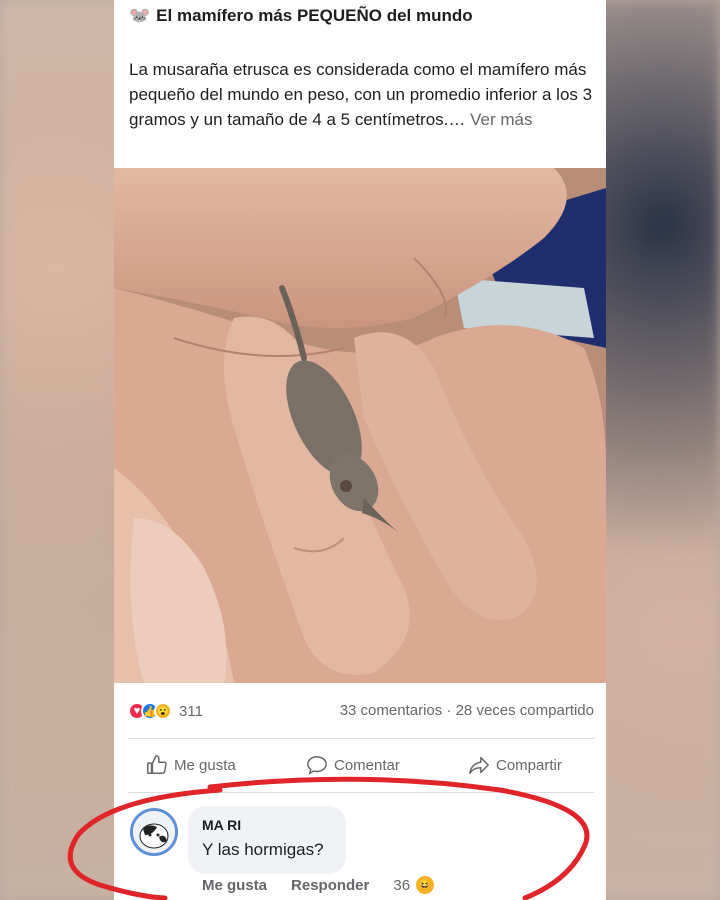 This screenshot has width=720, height=900. I want to click on comment-reply-button: Responder, so click(330, 885).